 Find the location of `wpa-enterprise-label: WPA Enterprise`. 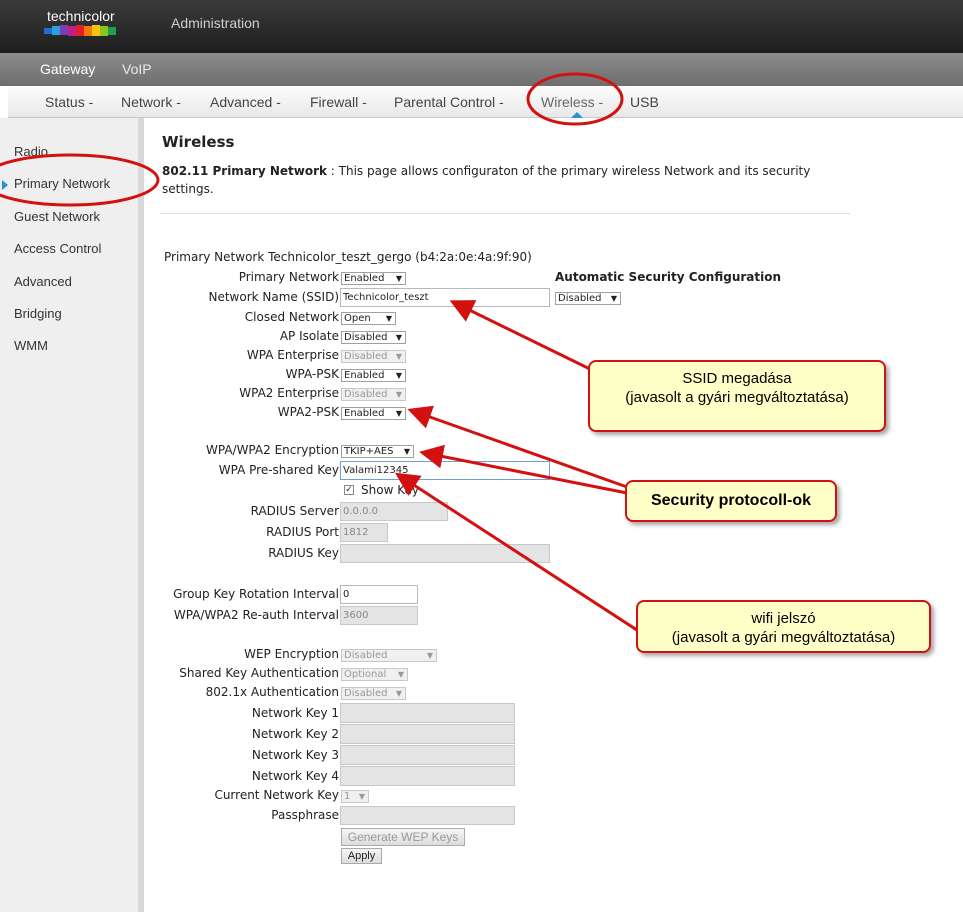

wpa-enterprise-label: WPA Enterprise is located at coordinates (292, 355).